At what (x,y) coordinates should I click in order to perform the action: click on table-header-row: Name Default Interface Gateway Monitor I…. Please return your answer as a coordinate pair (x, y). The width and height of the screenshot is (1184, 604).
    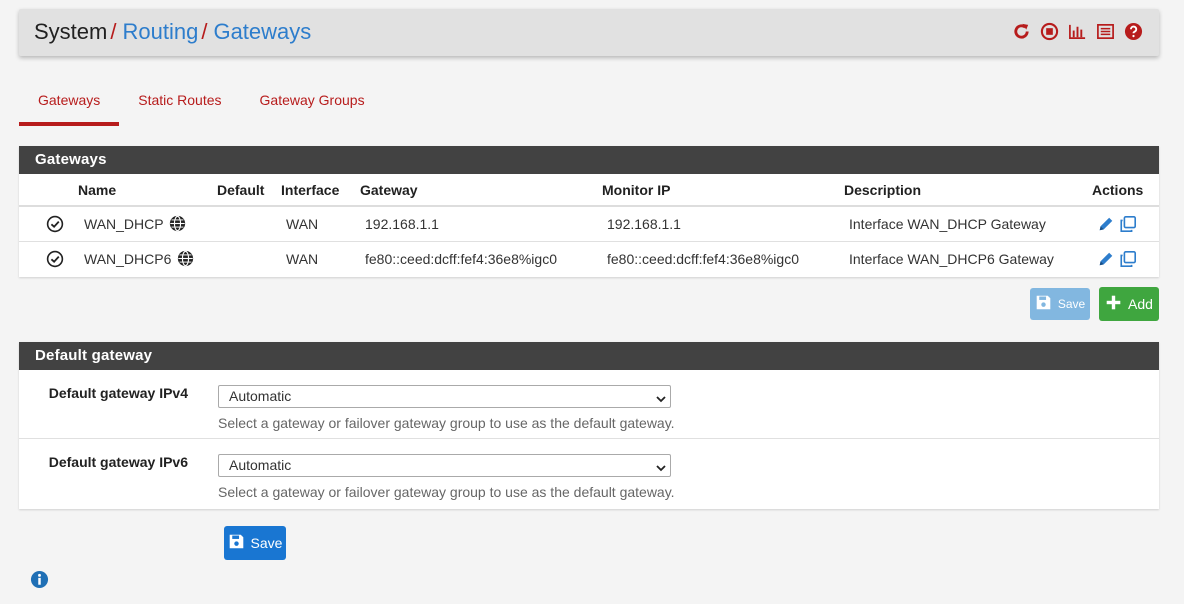
    Looking at the image, I should click on (589, 190).